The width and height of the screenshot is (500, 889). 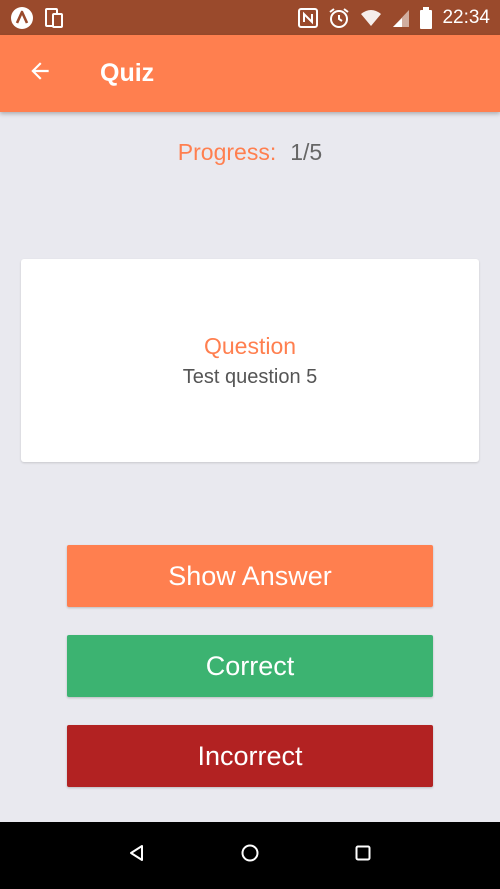 I want to click on app-logo-icon, so click(x=22, y=18).